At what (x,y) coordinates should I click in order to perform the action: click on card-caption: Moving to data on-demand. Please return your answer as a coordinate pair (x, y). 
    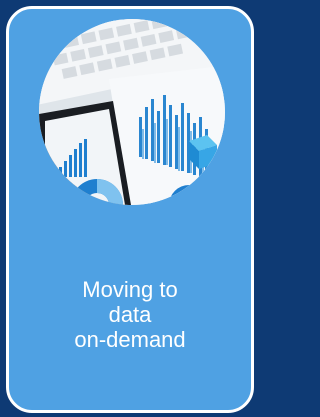
    Looking at the image, I should click on (130, 314).